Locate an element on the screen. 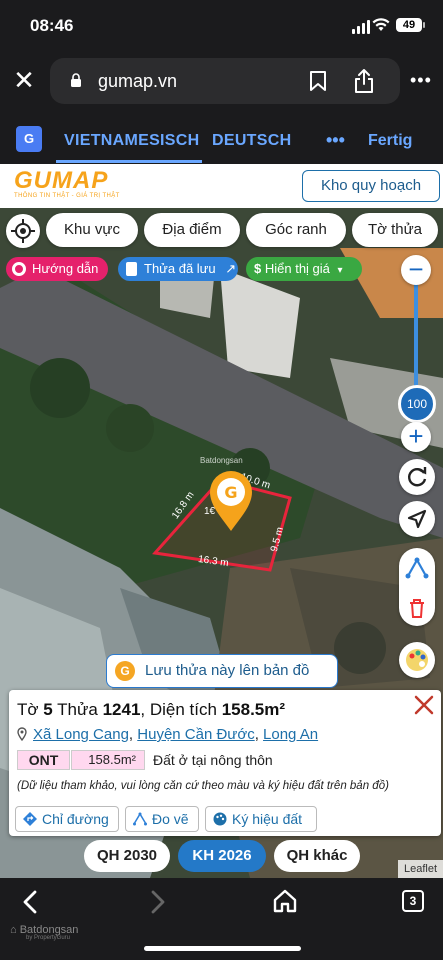  planning-repository-button: Kho quy hoạch is located at coordinates (371, 186).